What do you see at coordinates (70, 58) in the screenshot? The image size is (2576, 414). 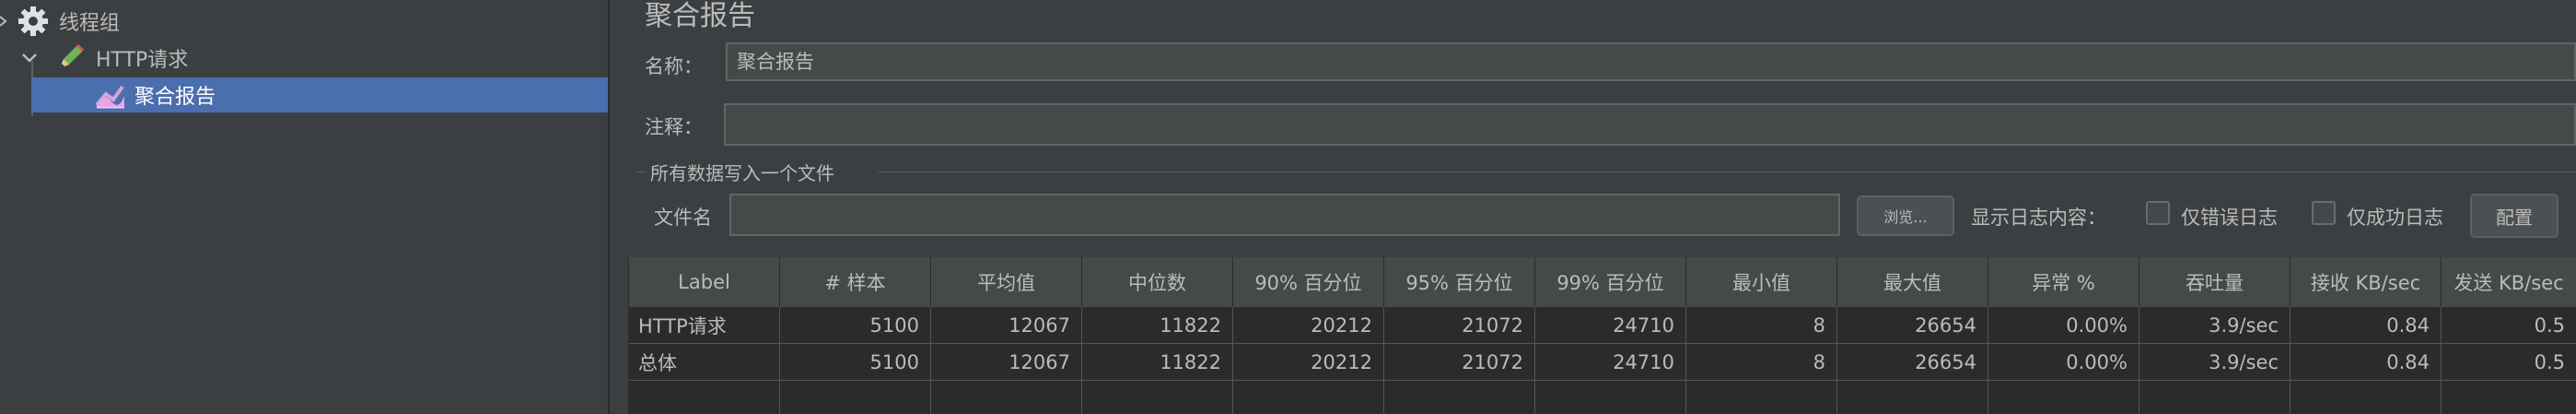 I see `pencil-icon` at bounding box center [70, 58].